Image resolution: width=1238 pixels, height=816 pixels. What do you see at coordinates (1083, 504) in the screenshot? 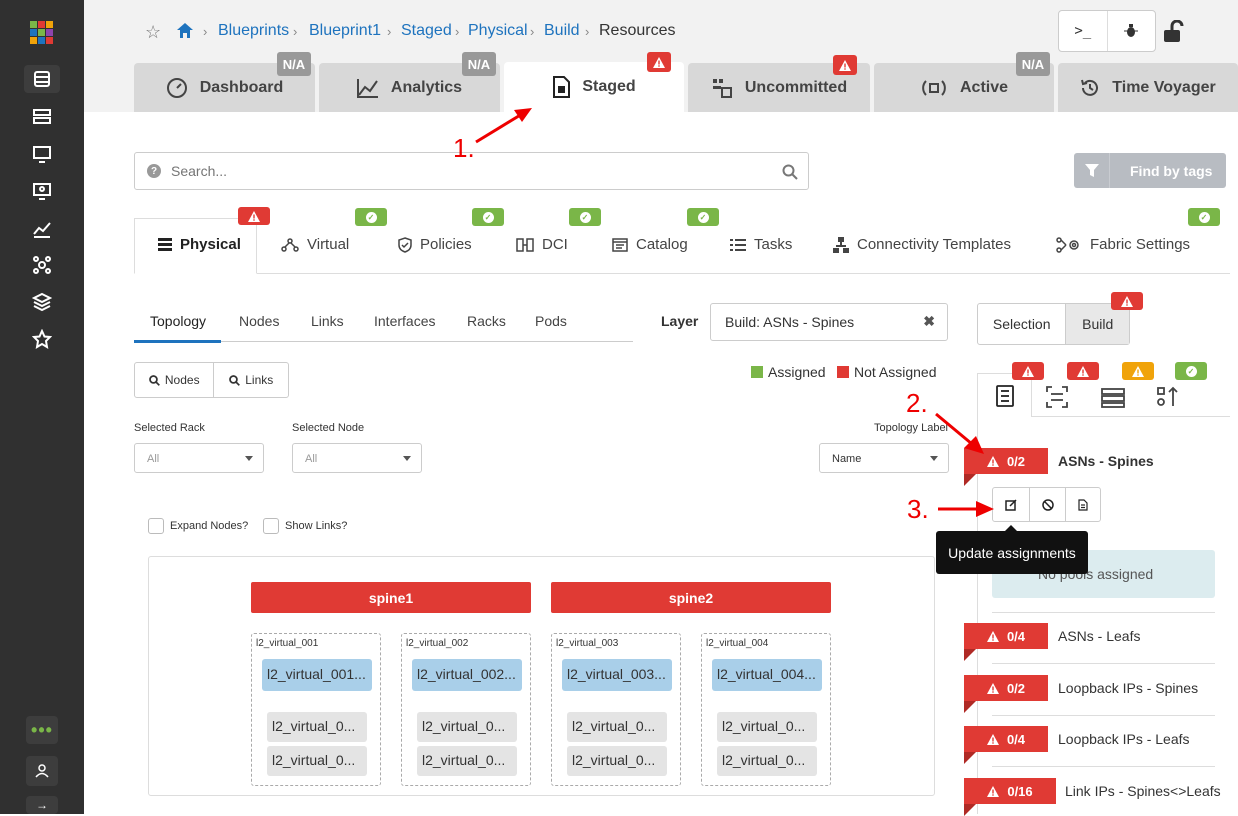
I see `details-button` at bounding box center [1083, 504].